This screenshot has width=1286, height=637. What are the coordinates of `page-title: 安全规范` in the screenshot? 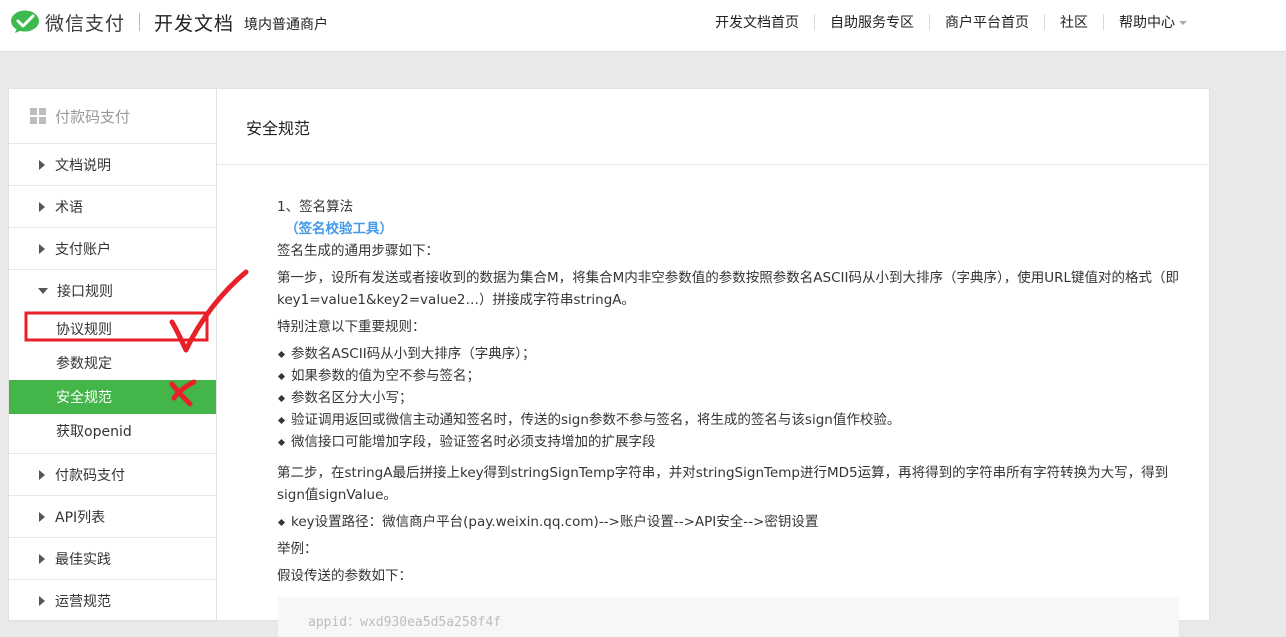 It's located at (713, 127).